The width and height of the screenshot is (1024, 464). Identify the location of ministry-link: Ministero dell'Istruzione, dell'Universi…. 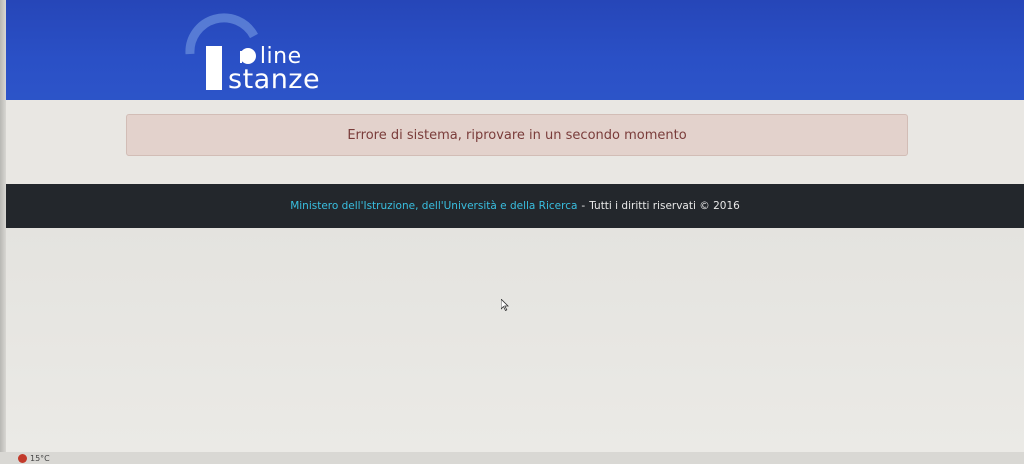
(433, 206).